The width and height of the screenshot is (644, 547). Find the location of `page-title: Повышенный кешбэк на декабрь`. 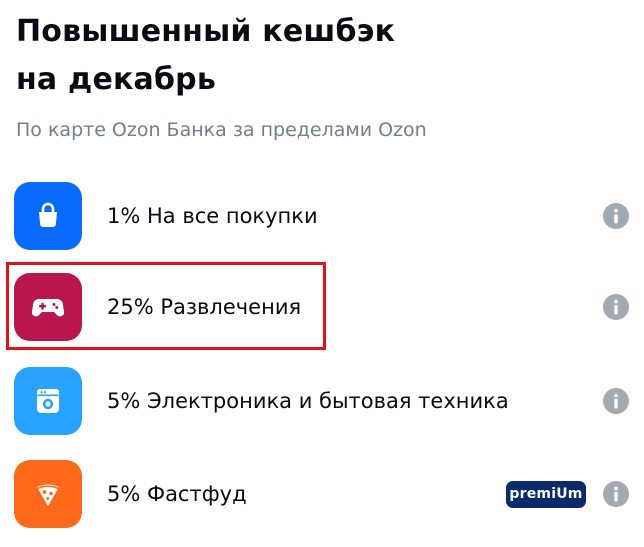

page-title: Повышенный кешбэк на декабрь is located at coordinates (205, 56).